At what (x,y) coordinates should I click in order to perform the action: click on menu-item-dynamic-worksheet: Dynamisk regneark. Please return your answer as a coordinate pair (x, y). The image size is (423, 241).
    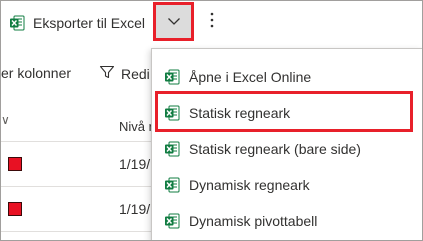
    Looking at the image, I should click on (287, 185).